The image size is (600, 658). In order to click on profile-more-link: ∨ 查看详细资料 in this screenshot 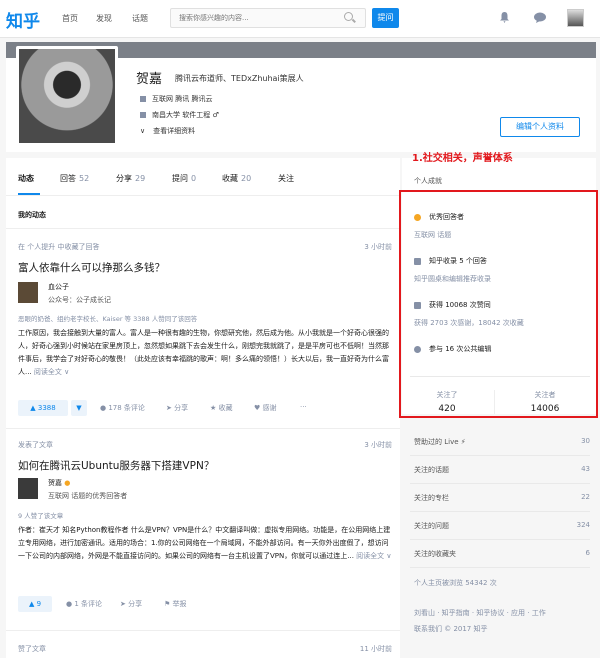, I will do `click(167, 131)`.